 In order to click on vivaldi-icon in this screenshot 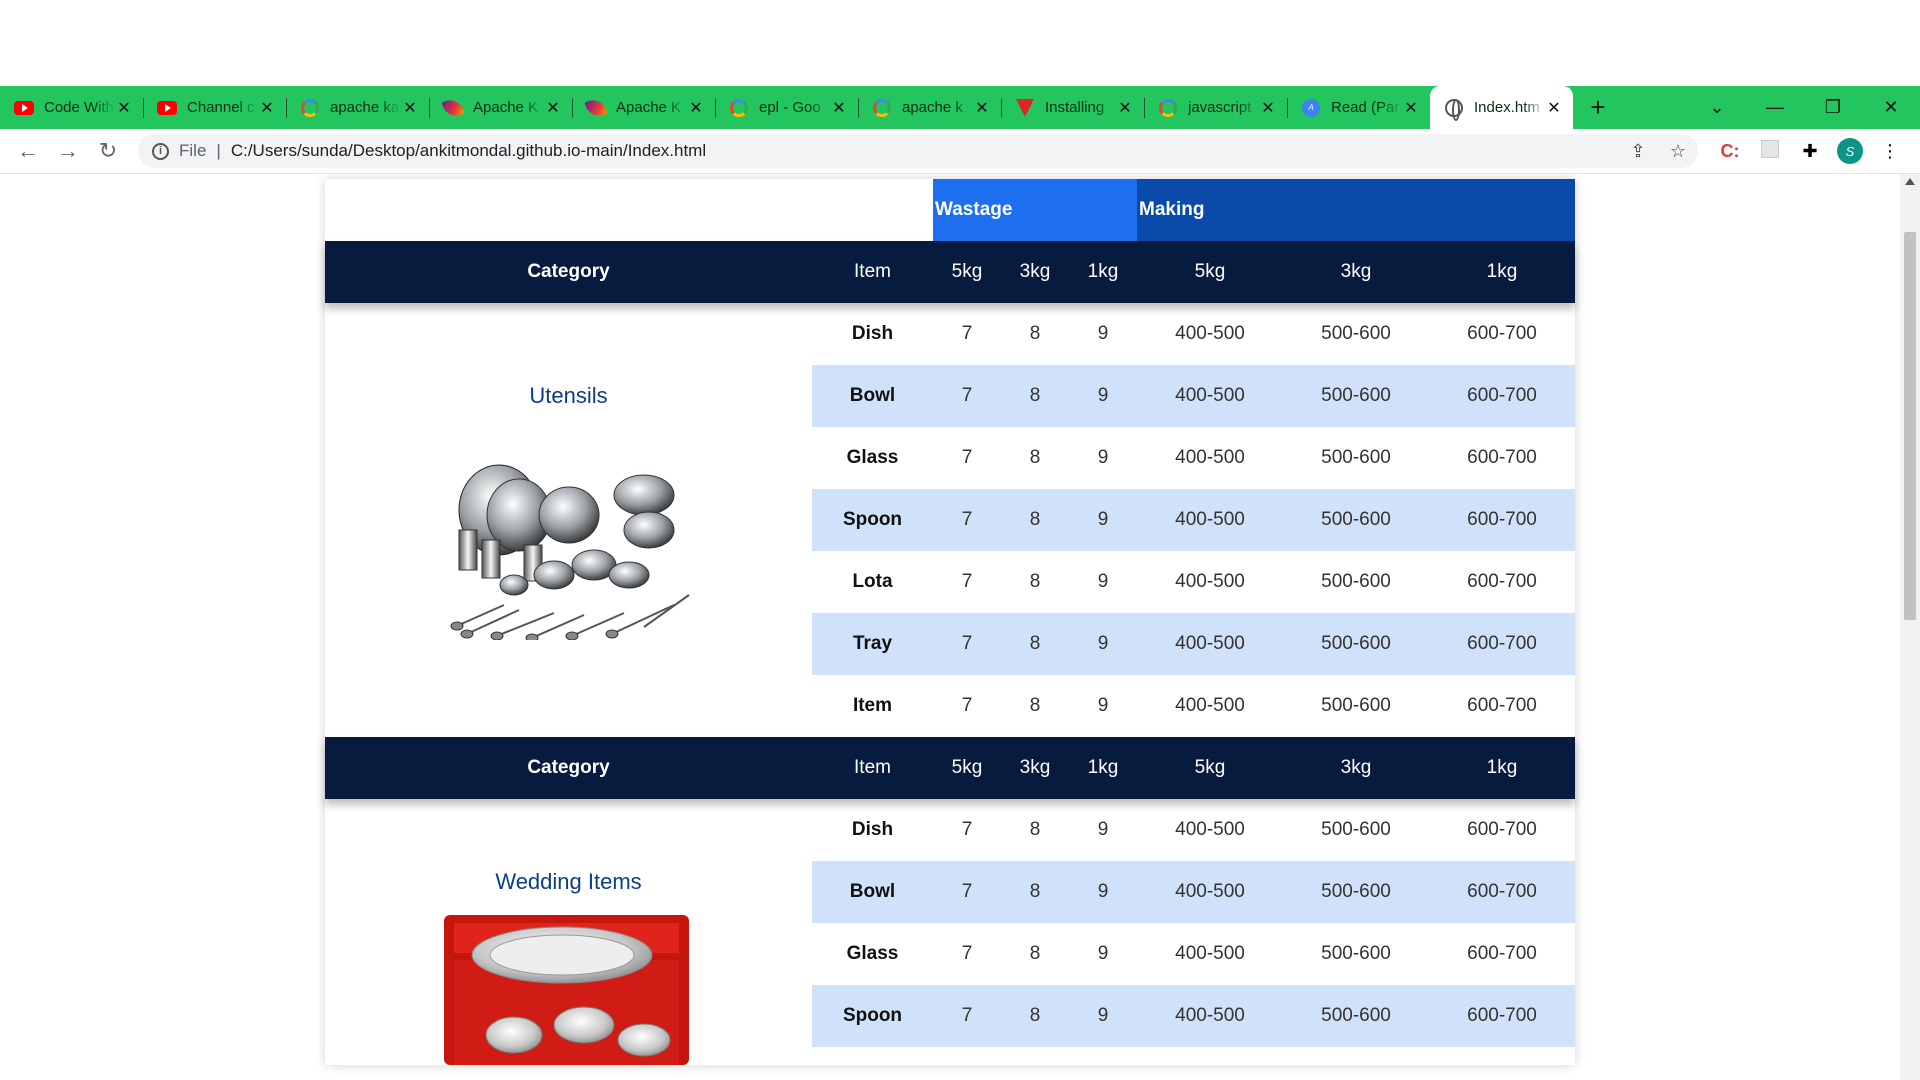, I will do `click(1025, 108)`.